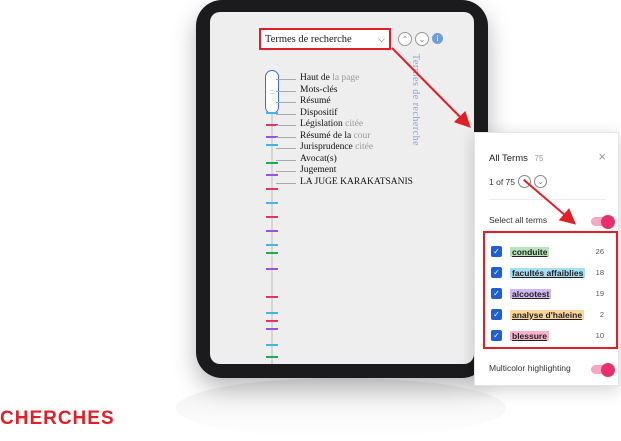 The height and width of the screenshot is (441, 621). I want to click on chevron-up-icon: ⌃, so click(405, 39).